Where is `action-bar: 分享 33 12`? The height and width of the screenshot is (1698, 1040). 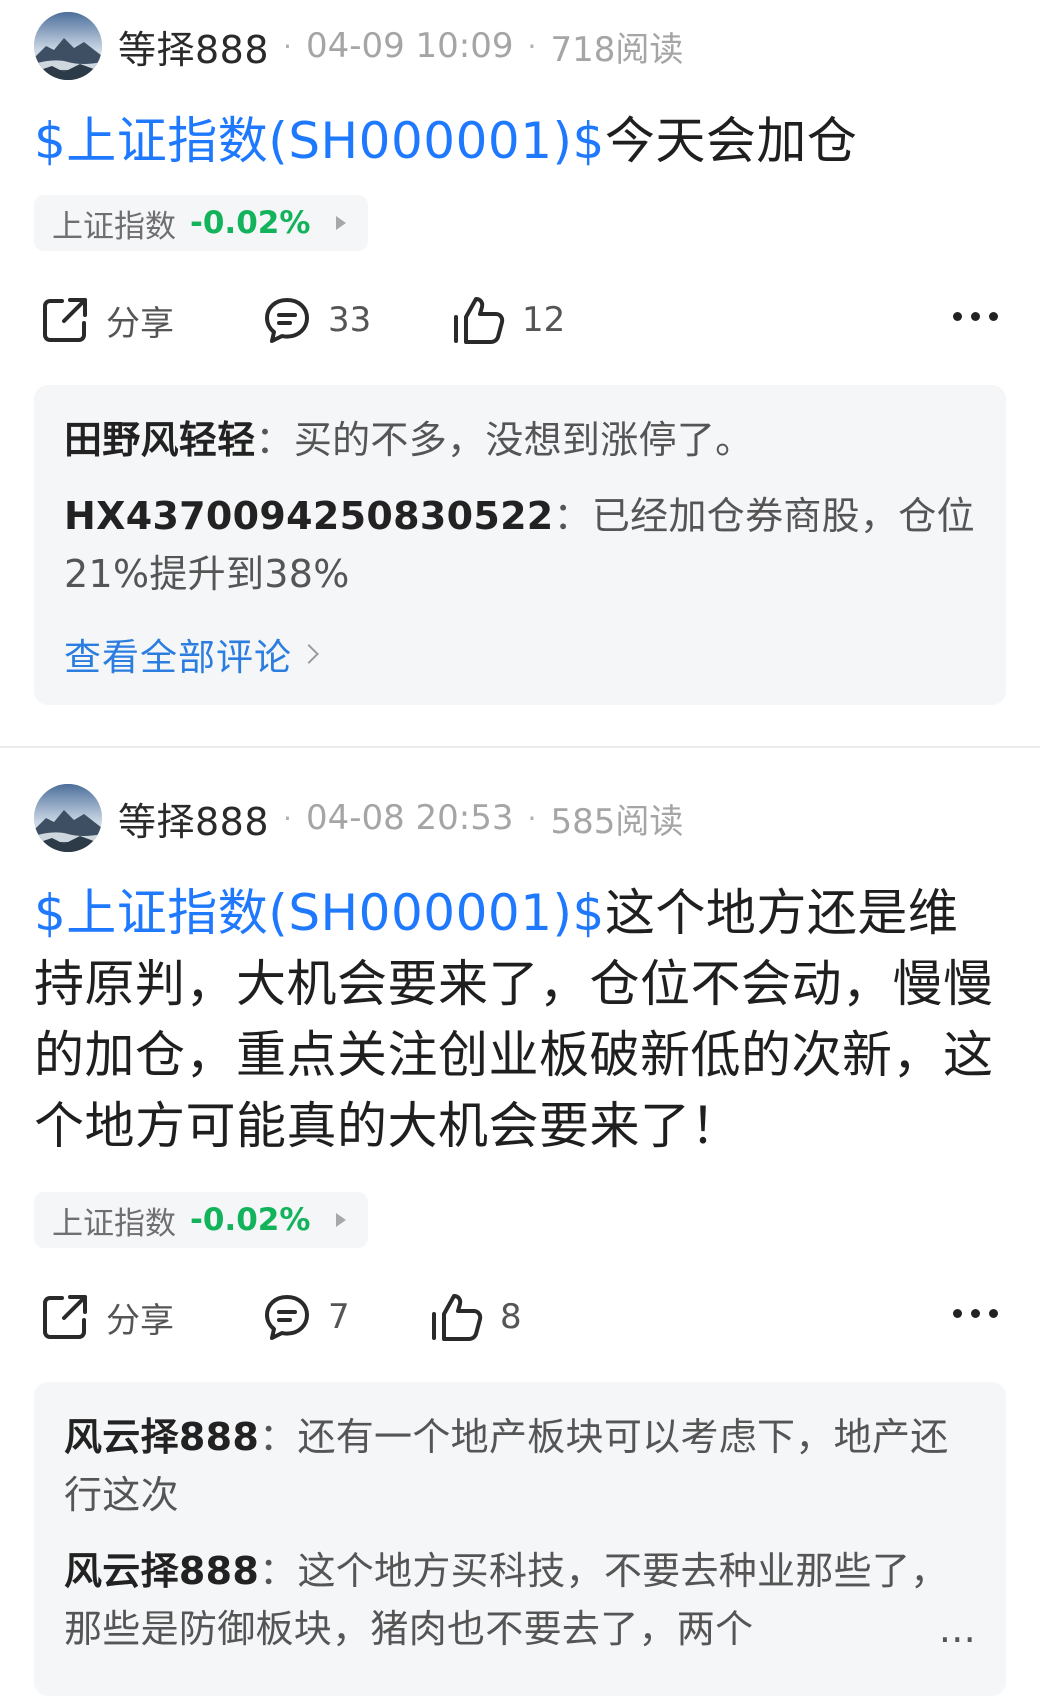 action-bar: 分享 33 12 is located at coordinates (520, 320).